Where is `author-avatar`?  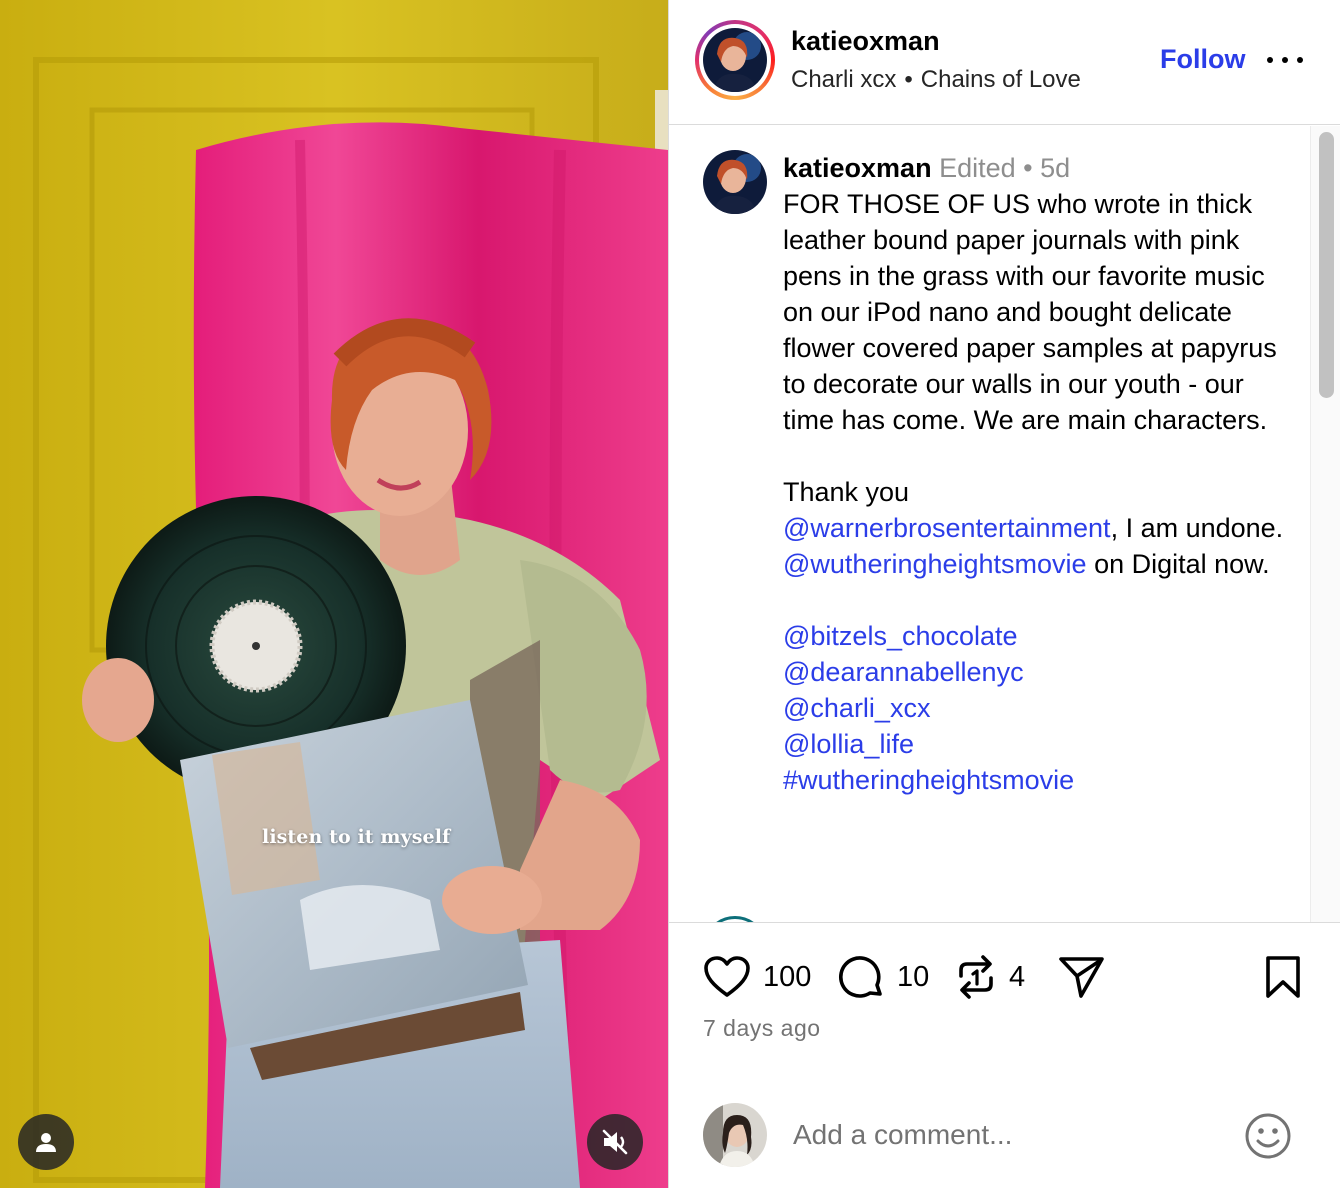 author-avatar is located at coordinates (735, 60).